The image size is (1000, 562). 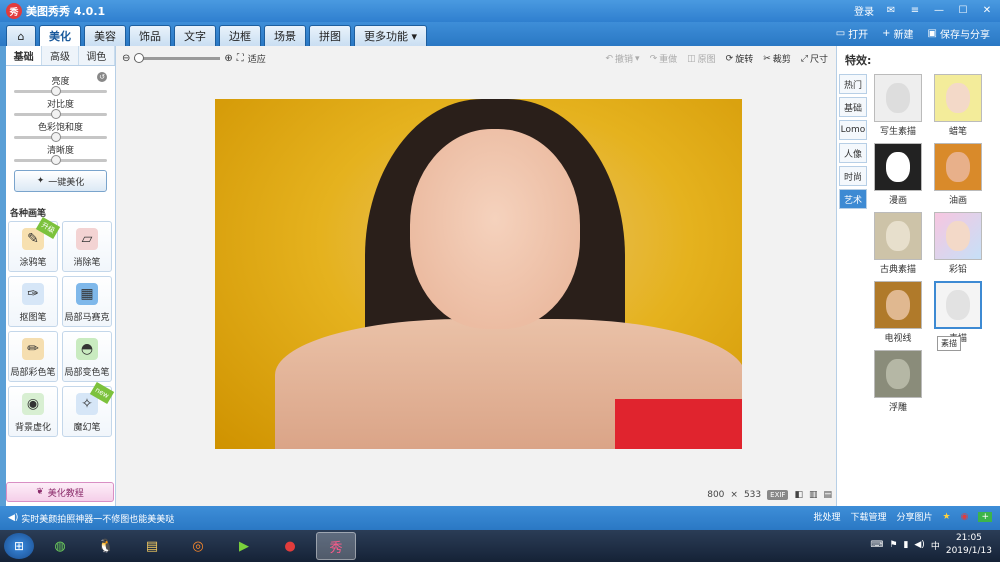 What do you see at coordinates (290, 546) in the screenshot?
I see `recorder-icon: ●` at bounding box center [290, 546].